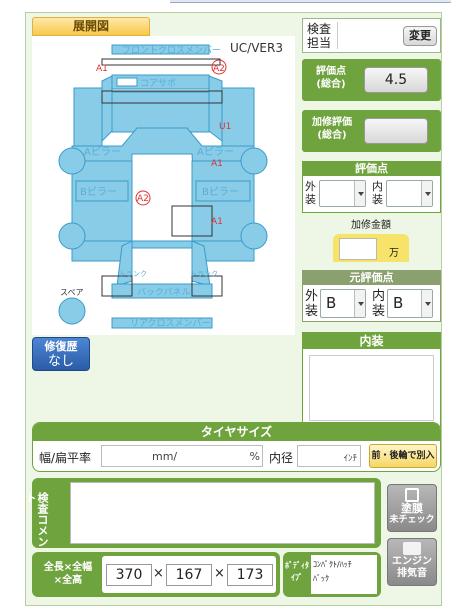  What do you see at coordinates (371, 35) in the screenshot?
I see `inspector-box: 検査 担当 変更` at bounding box center [371, 35].